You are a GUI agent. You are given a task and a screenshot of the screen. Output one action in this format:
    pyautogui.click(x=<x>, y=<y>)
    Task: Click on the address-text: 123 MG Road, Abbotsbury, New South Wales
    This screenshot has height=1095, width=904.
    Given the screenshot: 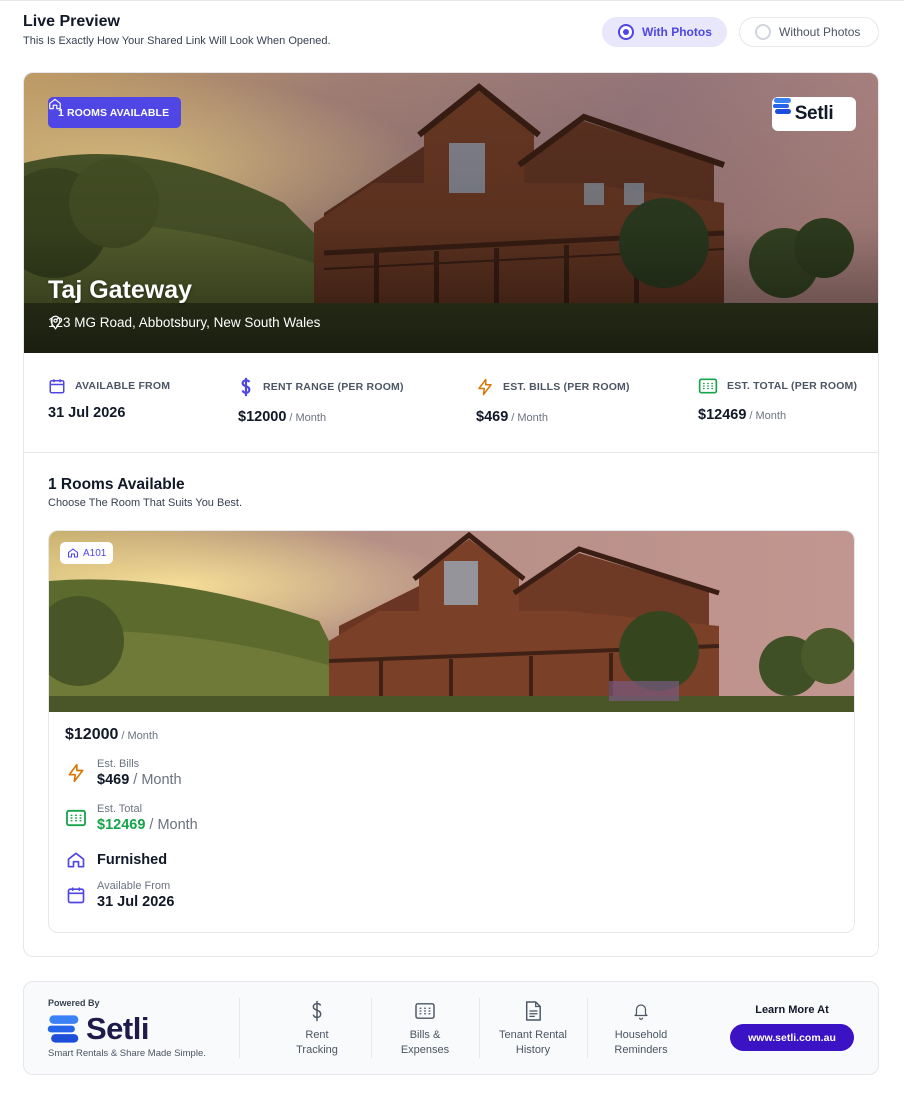 What is the action you would take?
    pyautogui.click(x=184, y=322)
    